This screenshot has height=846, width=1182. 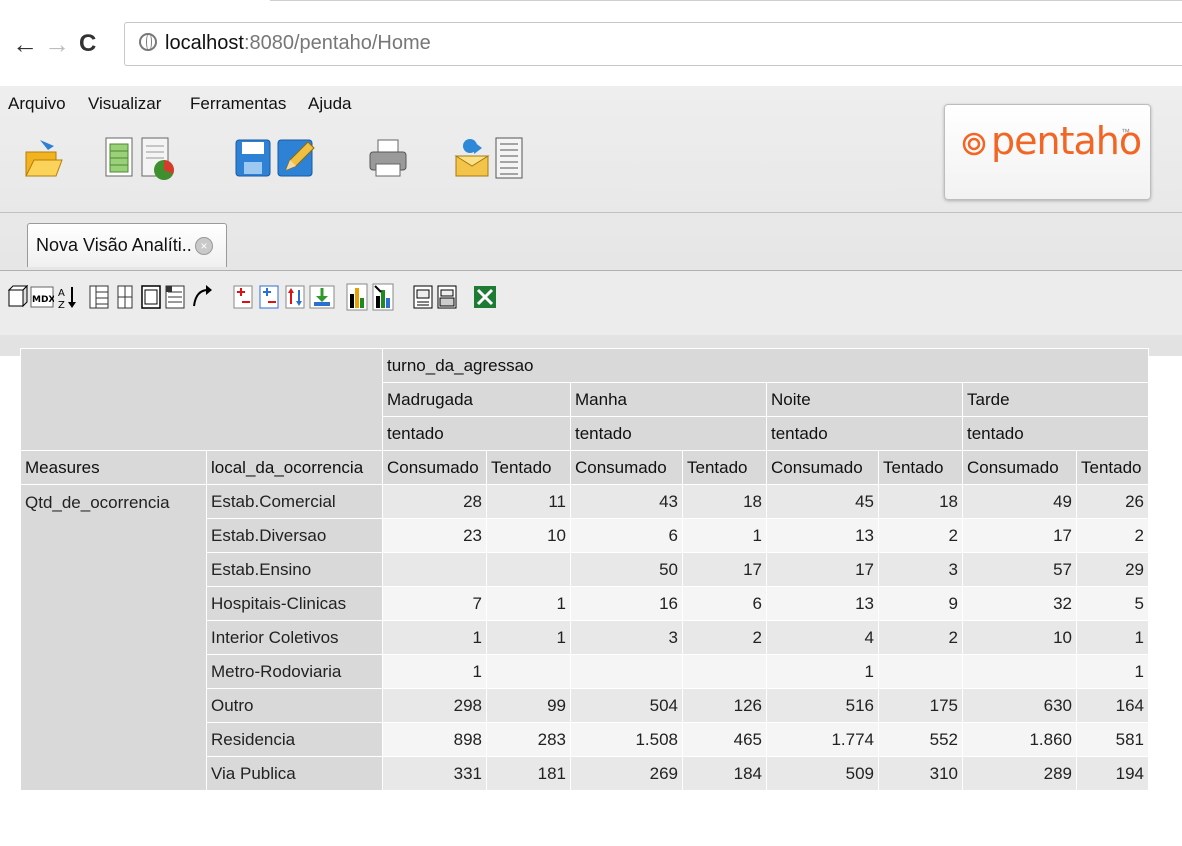 I want to click on tab-label: Nova Visão Analíti.., so click(x=114, y=245).